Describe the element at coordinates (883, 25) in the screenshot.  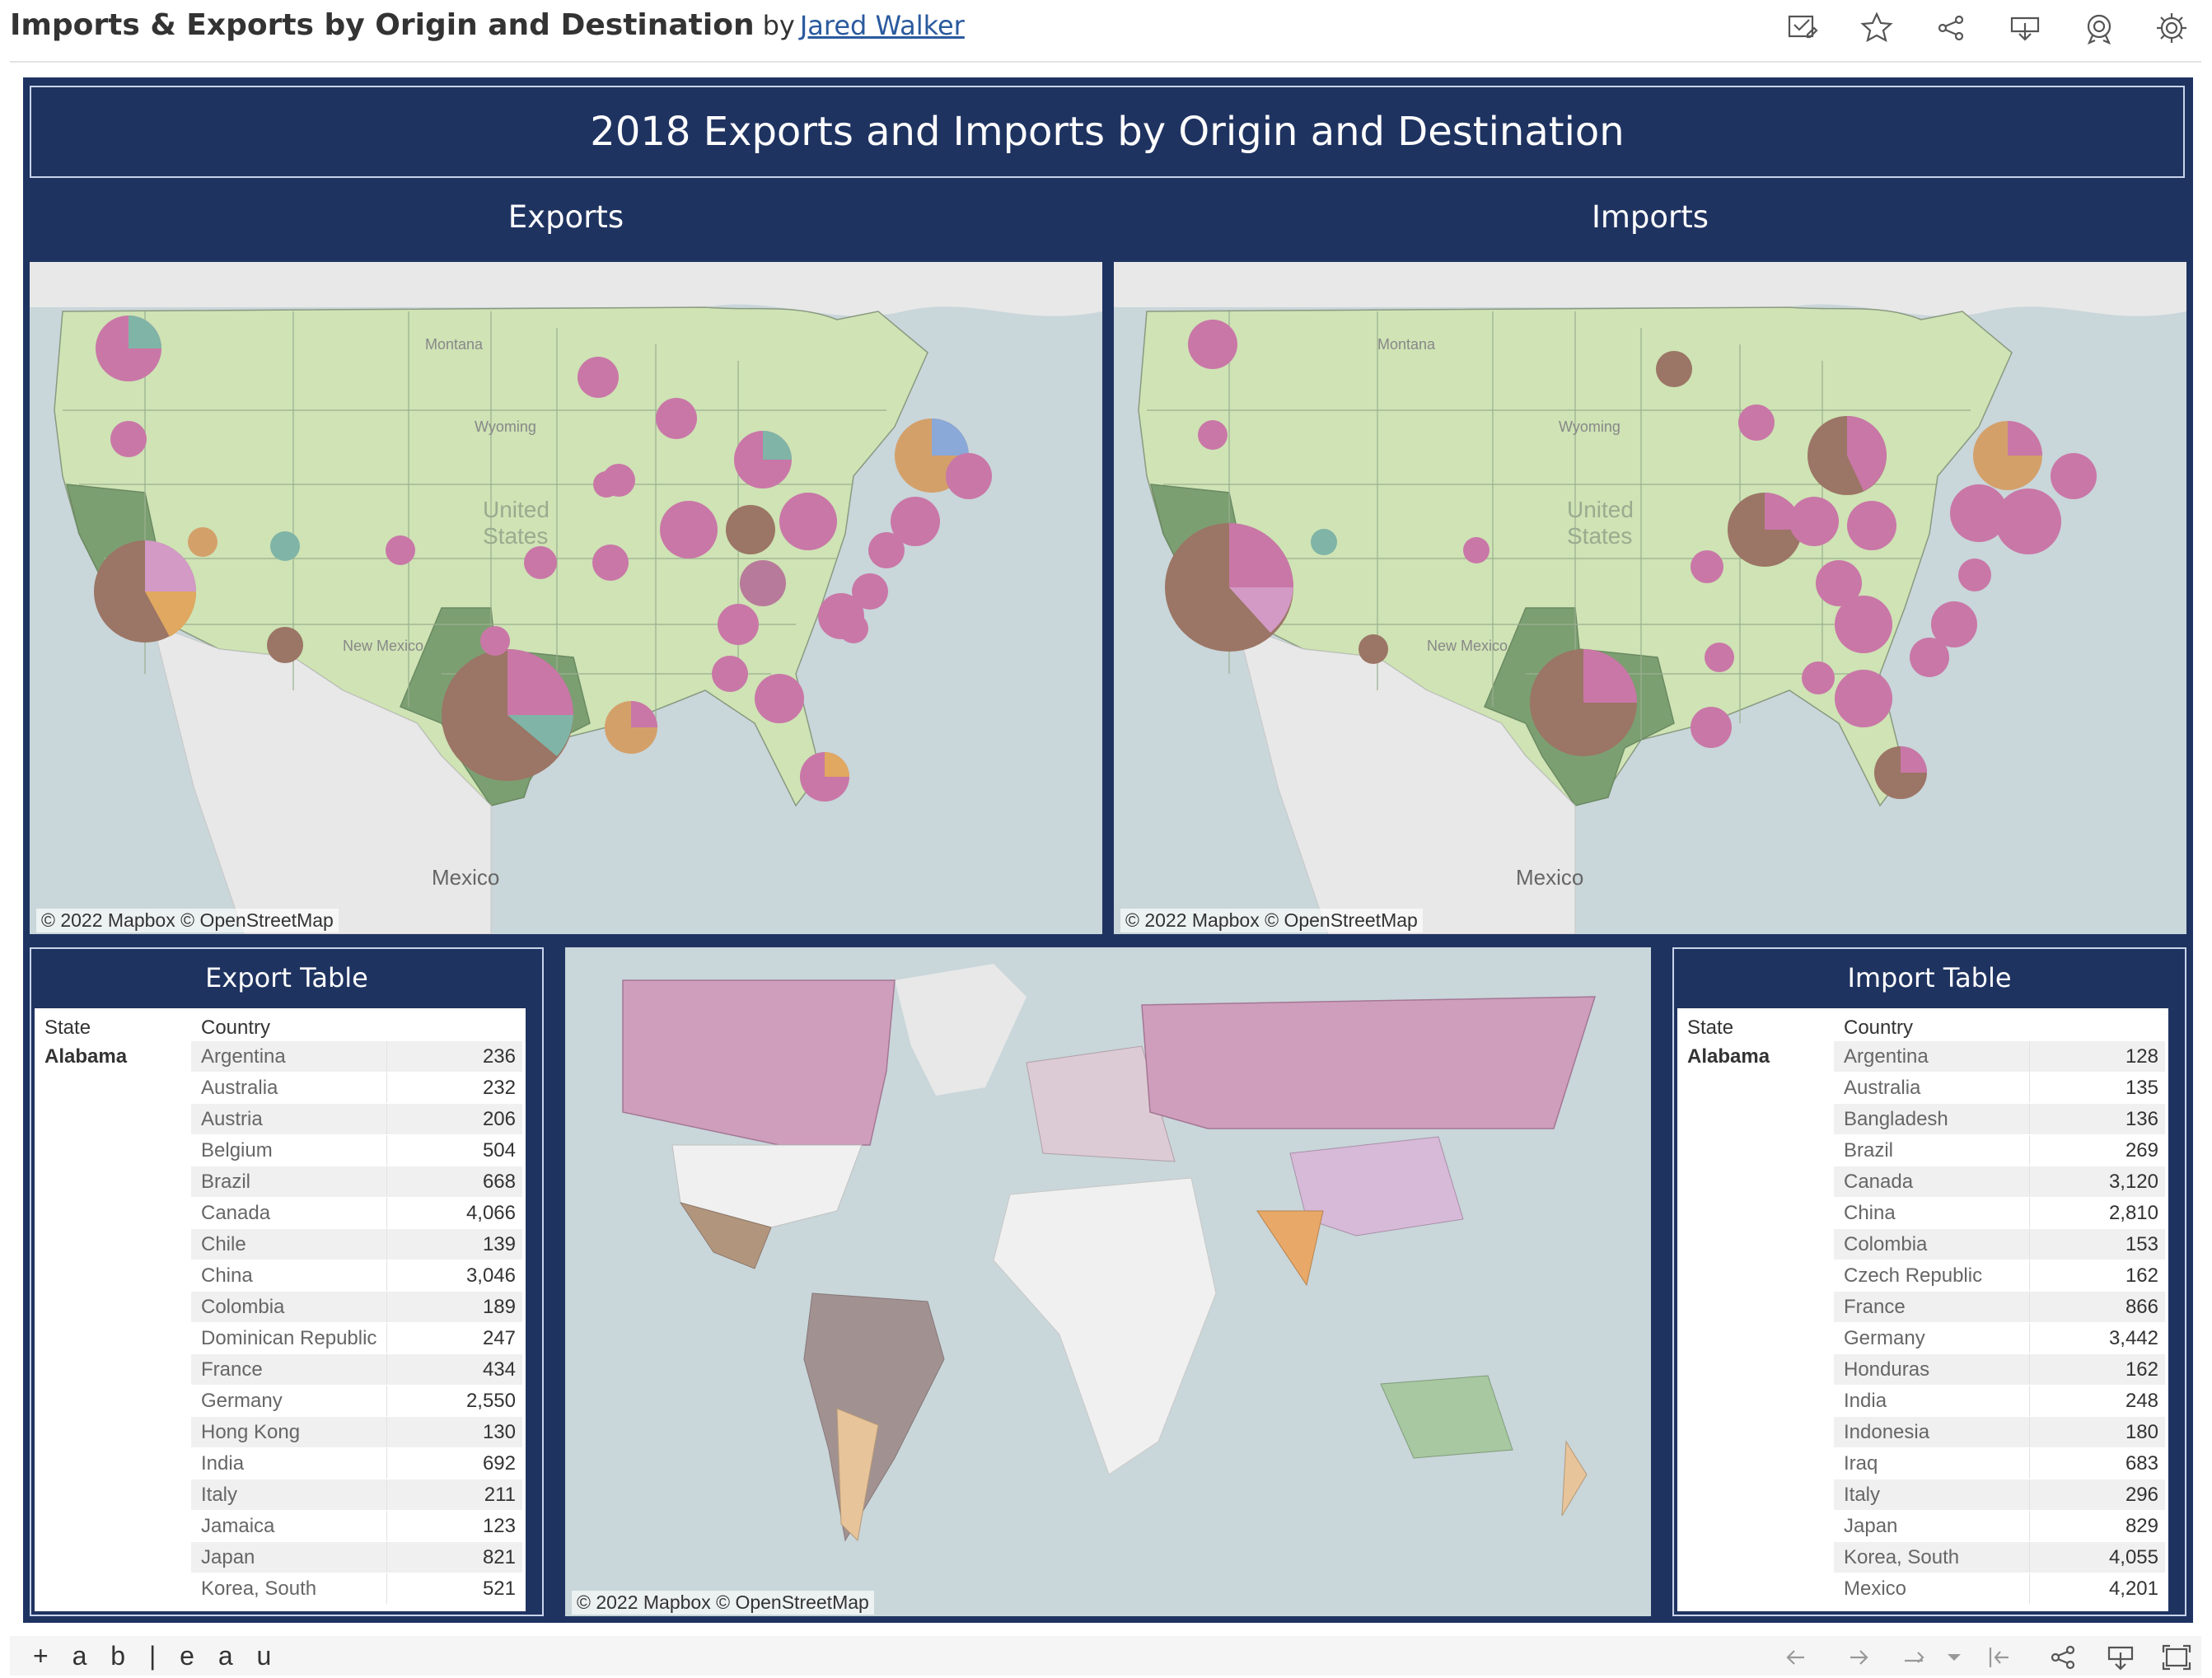
I see `author-link: Jared Walker` at that location.